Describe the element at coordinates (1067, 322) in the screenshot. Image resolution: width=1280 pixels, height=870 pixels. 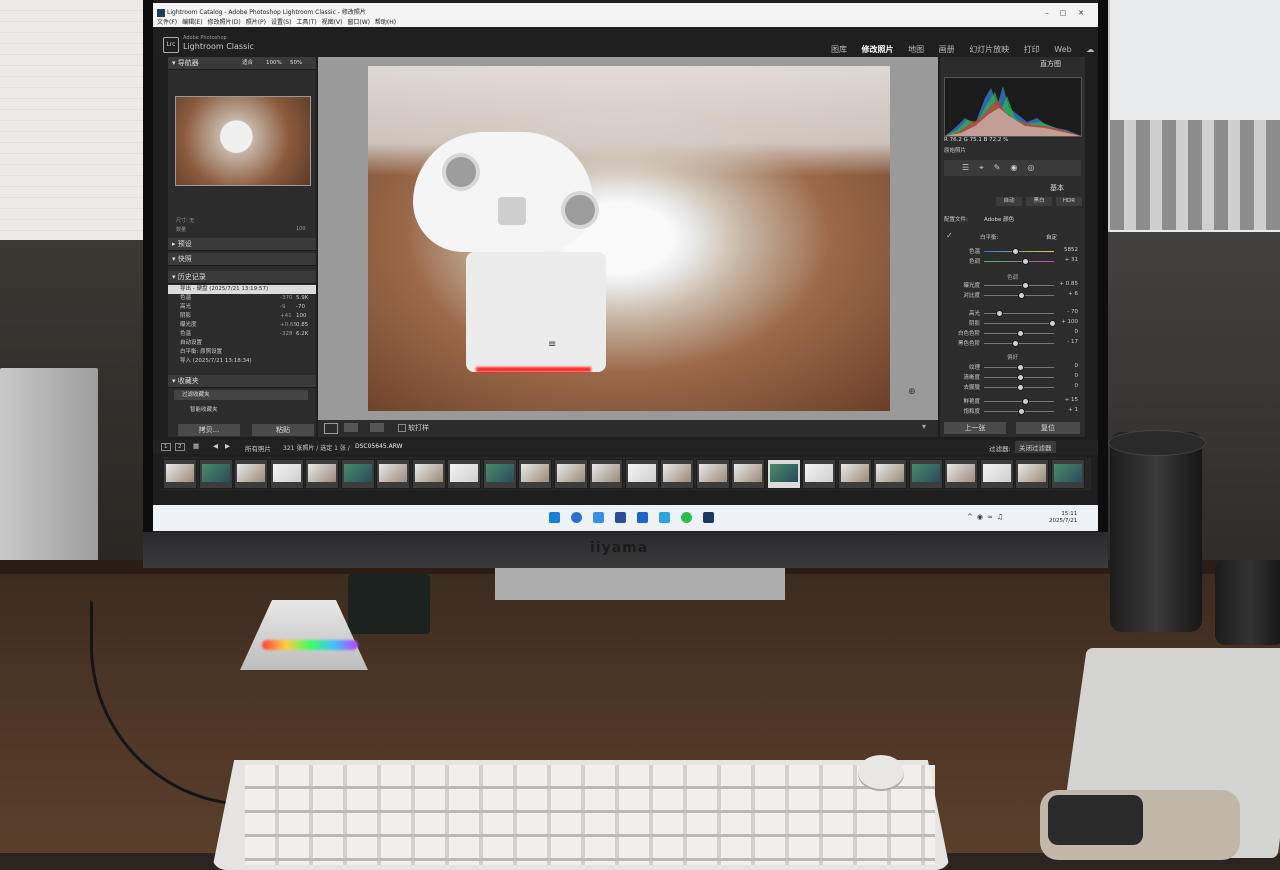
I see `slider-value: + 100` at that location.